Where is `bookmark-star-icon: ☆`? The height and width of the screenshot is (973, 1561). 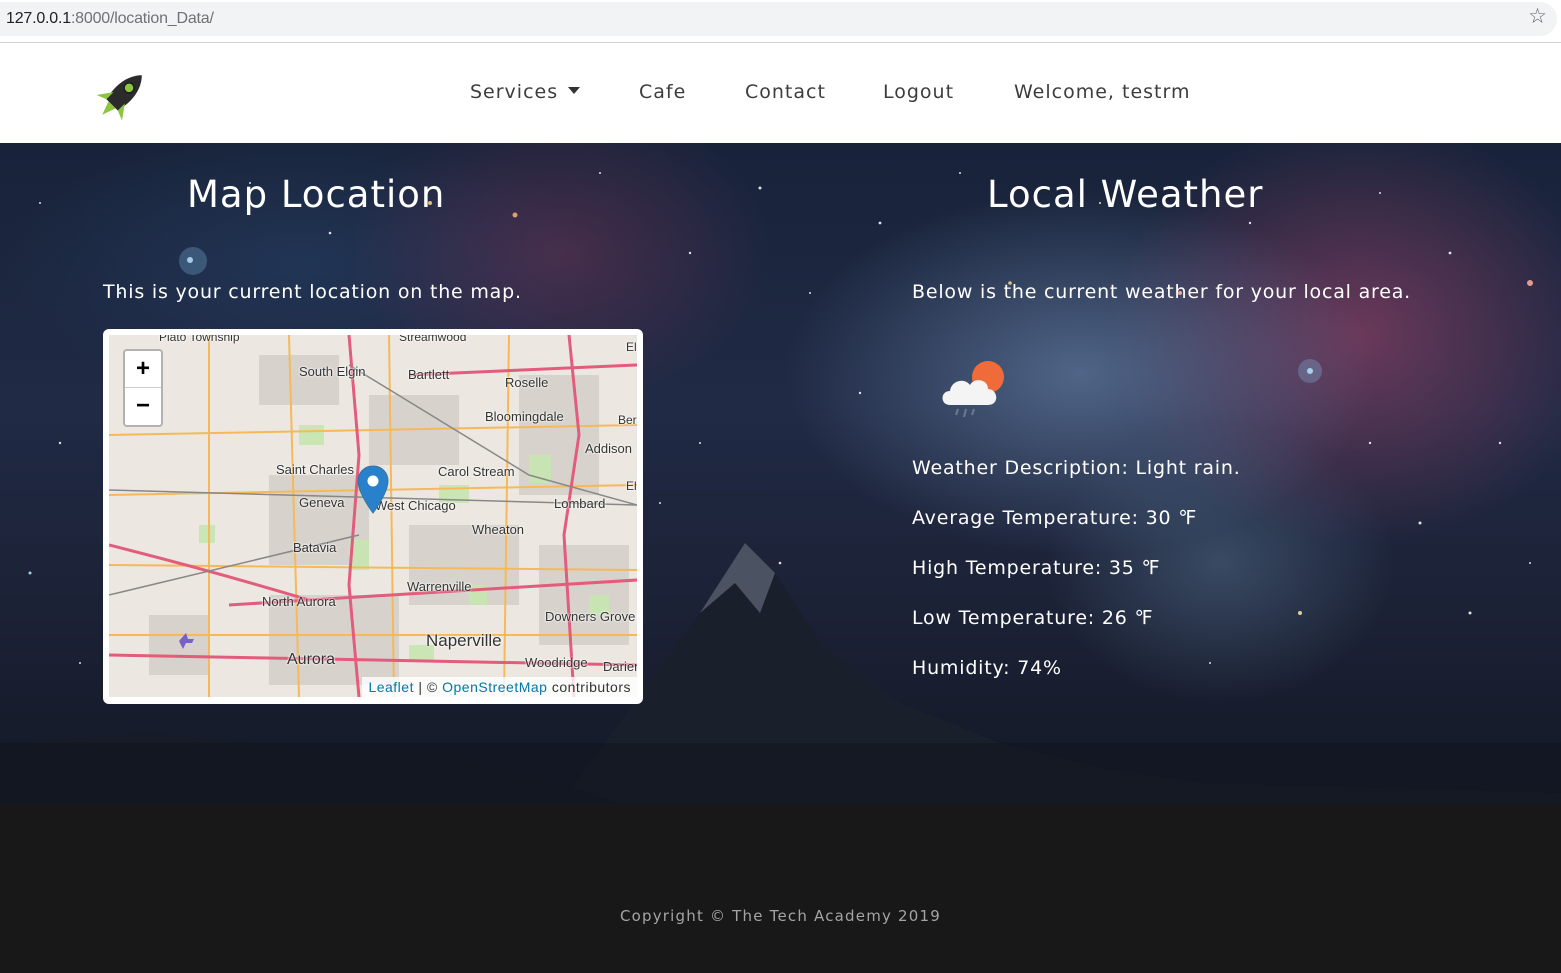 bookmark-star-icon: ☆ is located at coordinates (1537, 16).